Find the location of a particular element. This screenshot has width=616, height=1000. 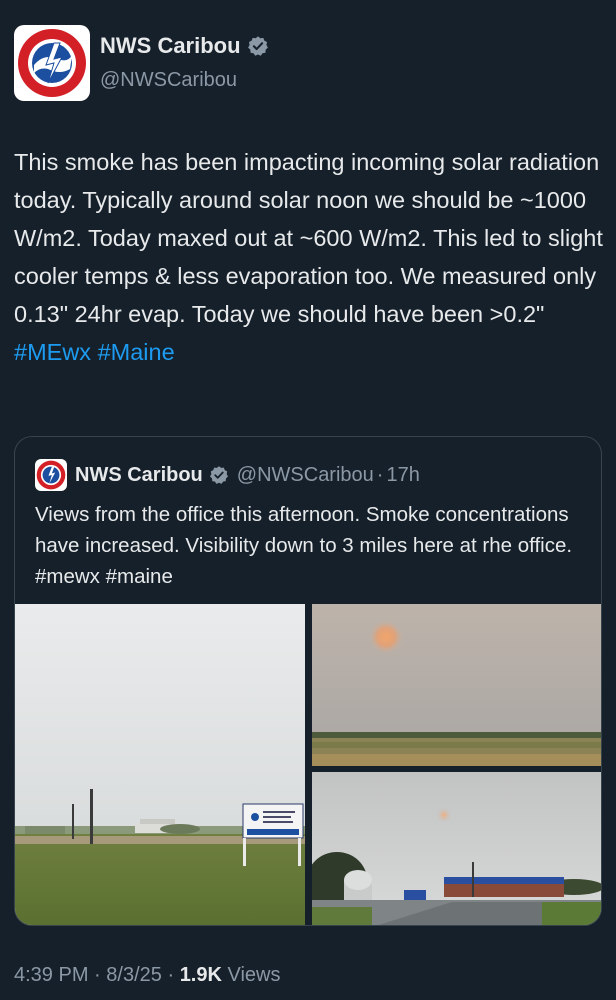

views-count: 1.9K is located at coordinates (200, 975).